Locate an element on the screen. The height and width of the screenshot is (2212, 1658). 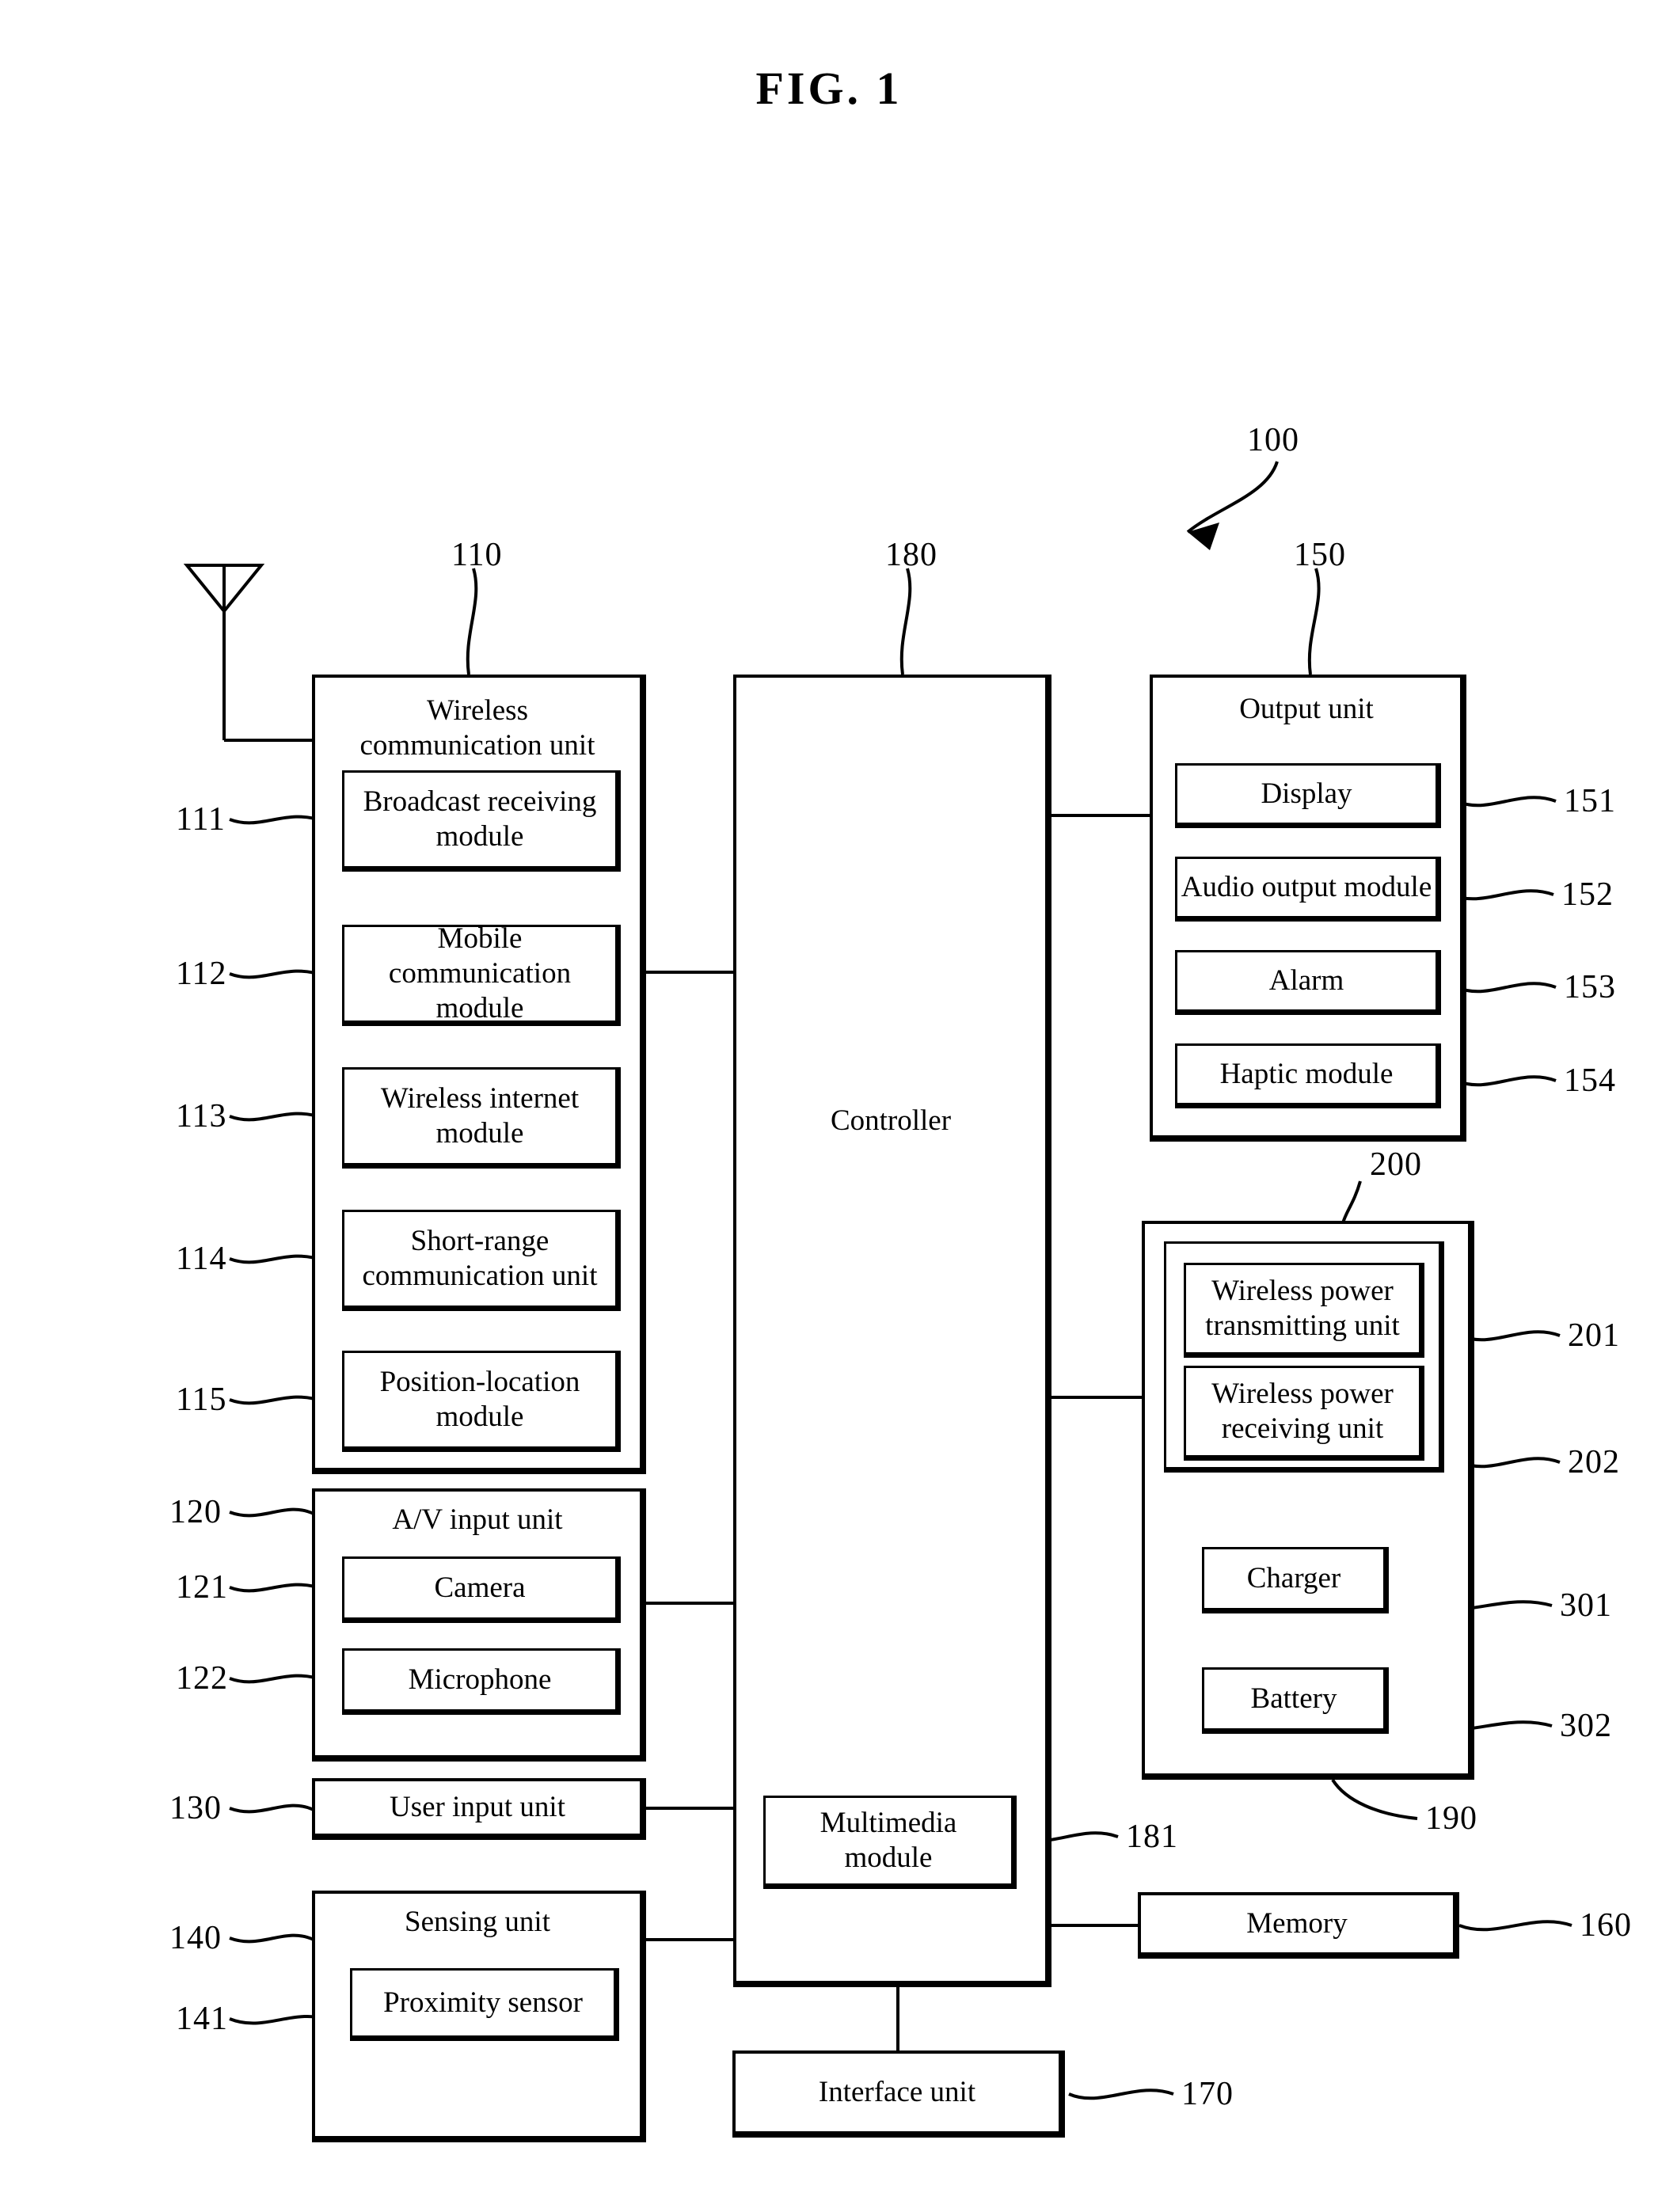
ref-151: 151 is located at coordinates (1590, 801).